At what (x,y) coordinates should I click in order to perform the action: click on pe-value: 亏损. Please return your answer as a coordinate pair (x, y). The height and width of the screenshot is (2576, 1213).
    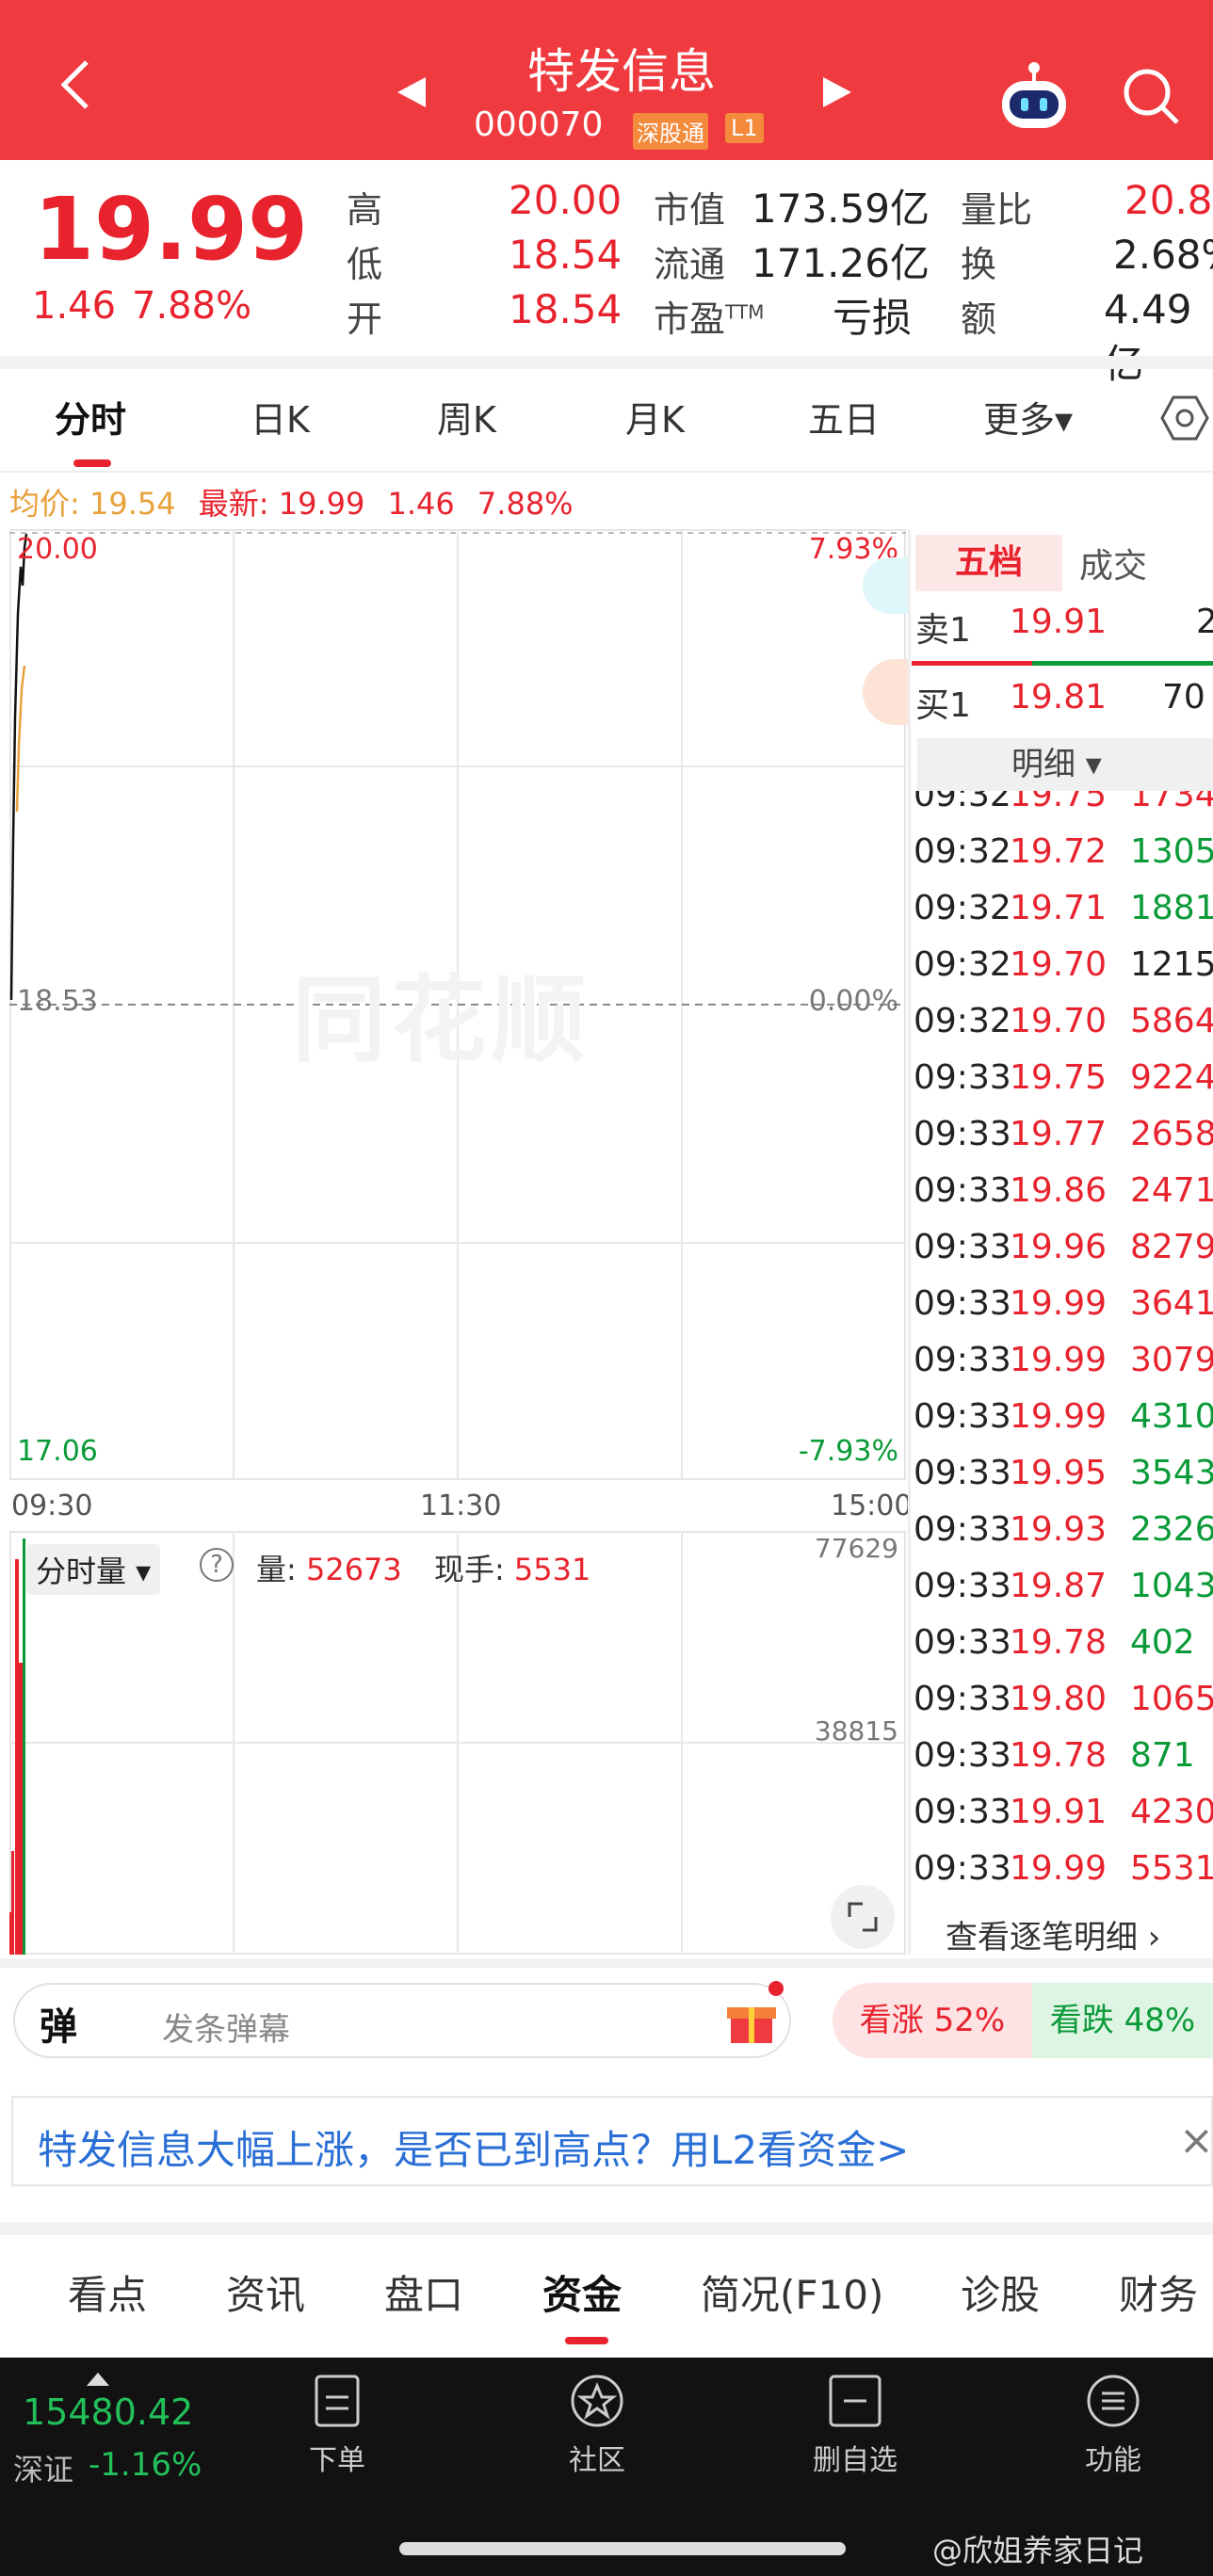
    Looking at the image, I should click on (873, 318).